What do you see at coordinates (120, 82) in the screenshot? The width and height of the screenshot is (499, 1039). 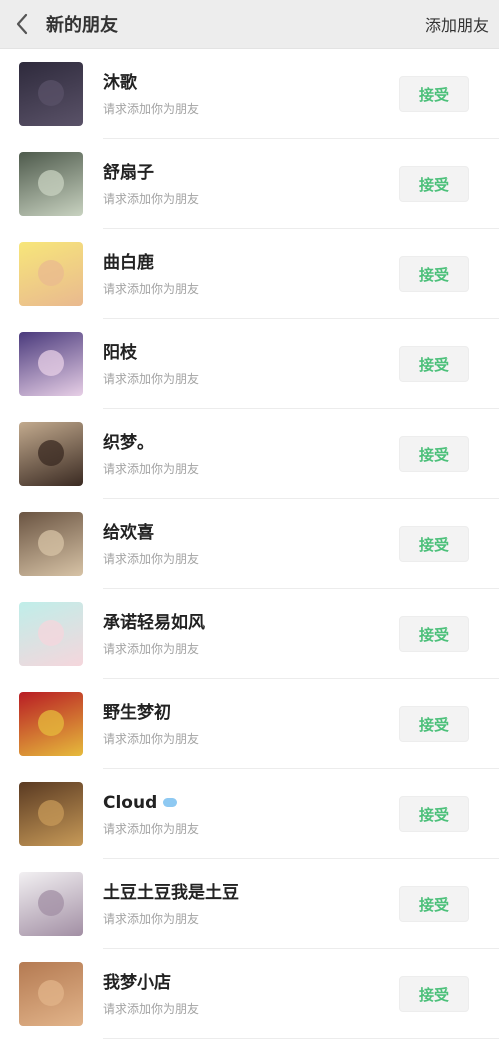 I see `friend-name-text: 沐歌` at bounding box center [120, 82].